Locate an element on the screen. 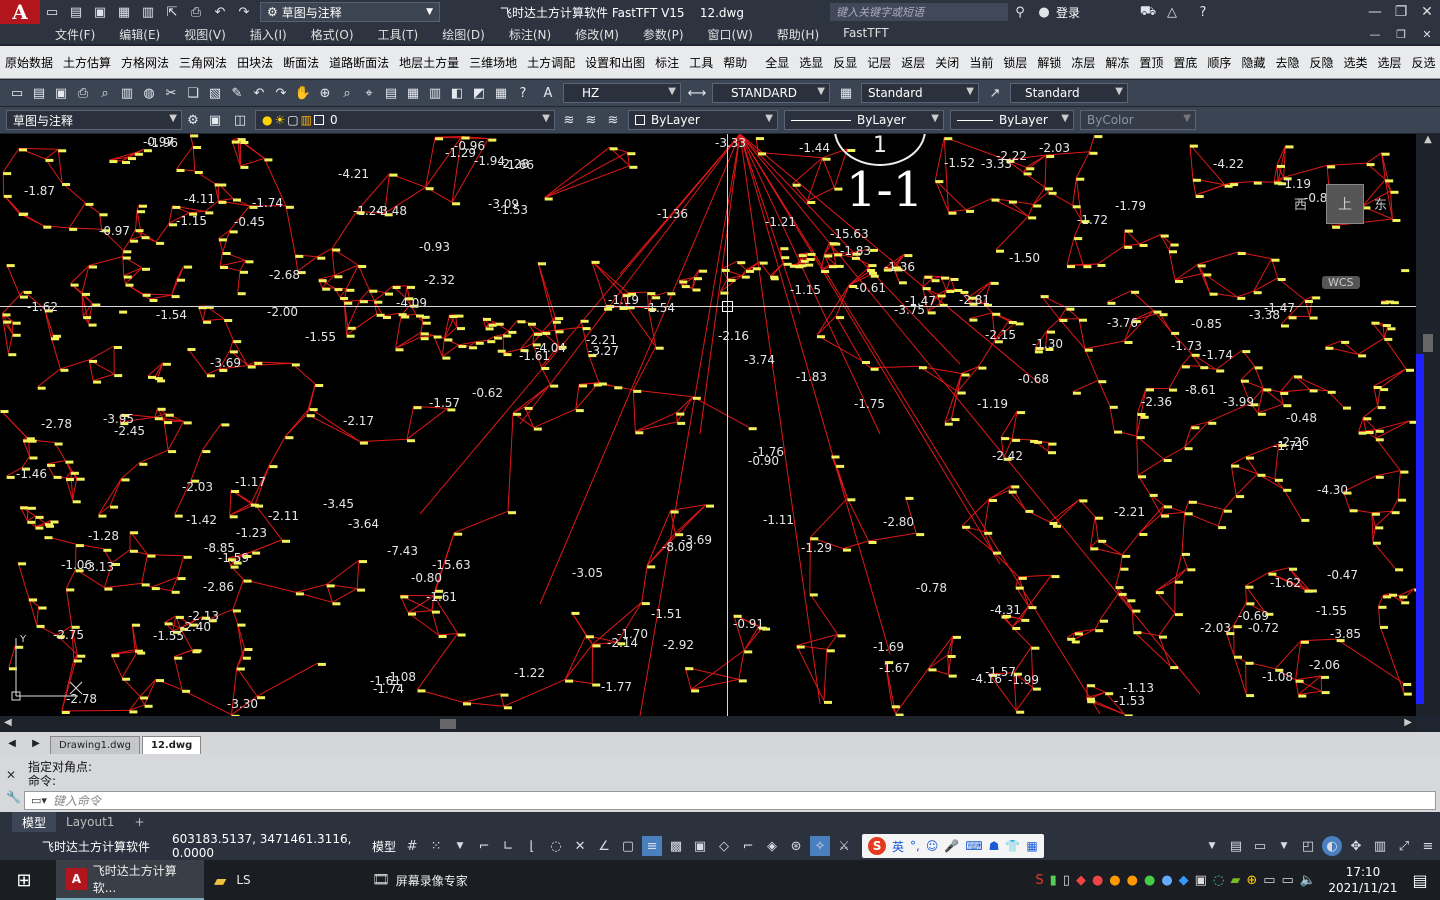 The height and width of the screenshot is (900, 1440). design-center-icon: ▦ is located at coordinates (413, 93).